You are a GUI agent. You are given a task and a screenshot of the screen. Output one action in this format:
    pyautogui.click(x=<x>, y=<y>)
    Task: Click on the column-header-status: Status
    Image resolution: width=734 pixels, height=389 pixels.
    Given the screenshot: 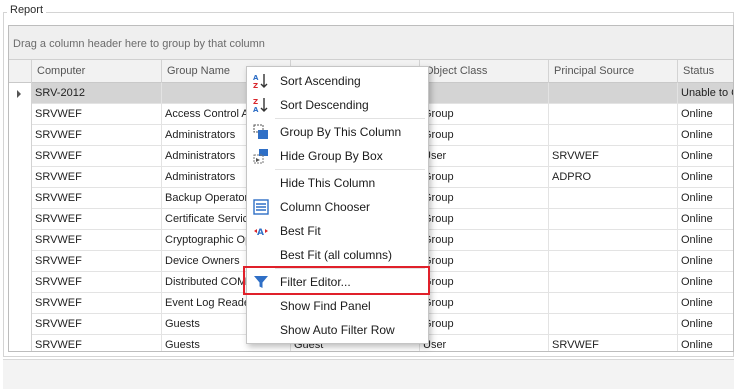 What is the action you would take?
    pyautogui.click(x=705, y=71)
    